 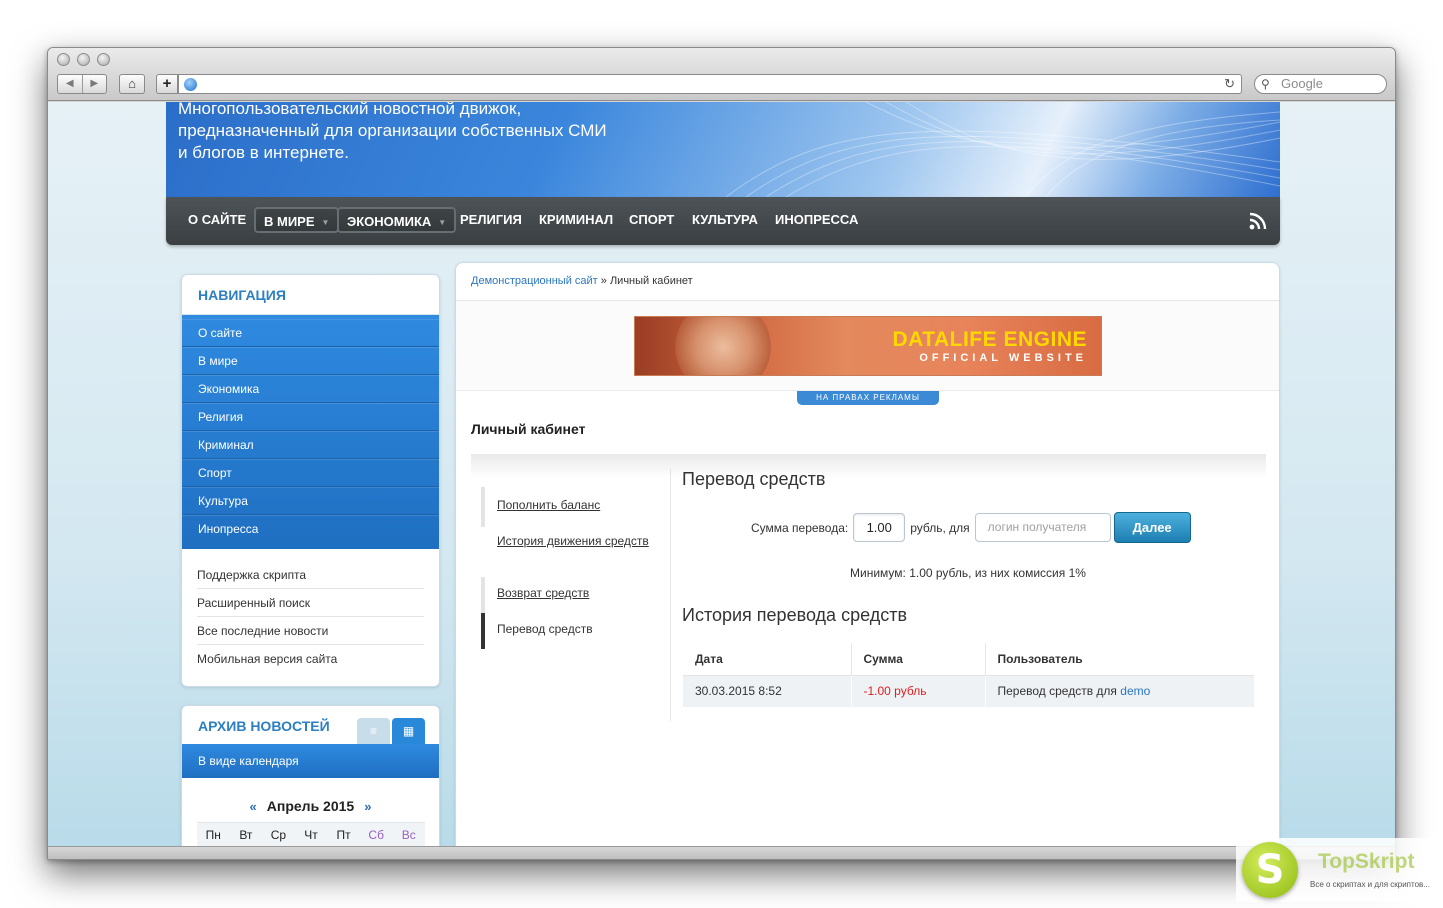 What do you see at coordinates (83, 59) in the screenshot?
I see `minimize-window-button` at bounding box center [83, 59].